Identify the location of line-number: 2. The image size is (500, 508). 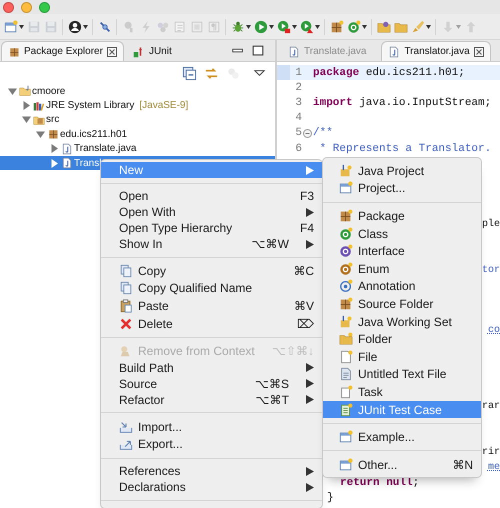
(298, 88).